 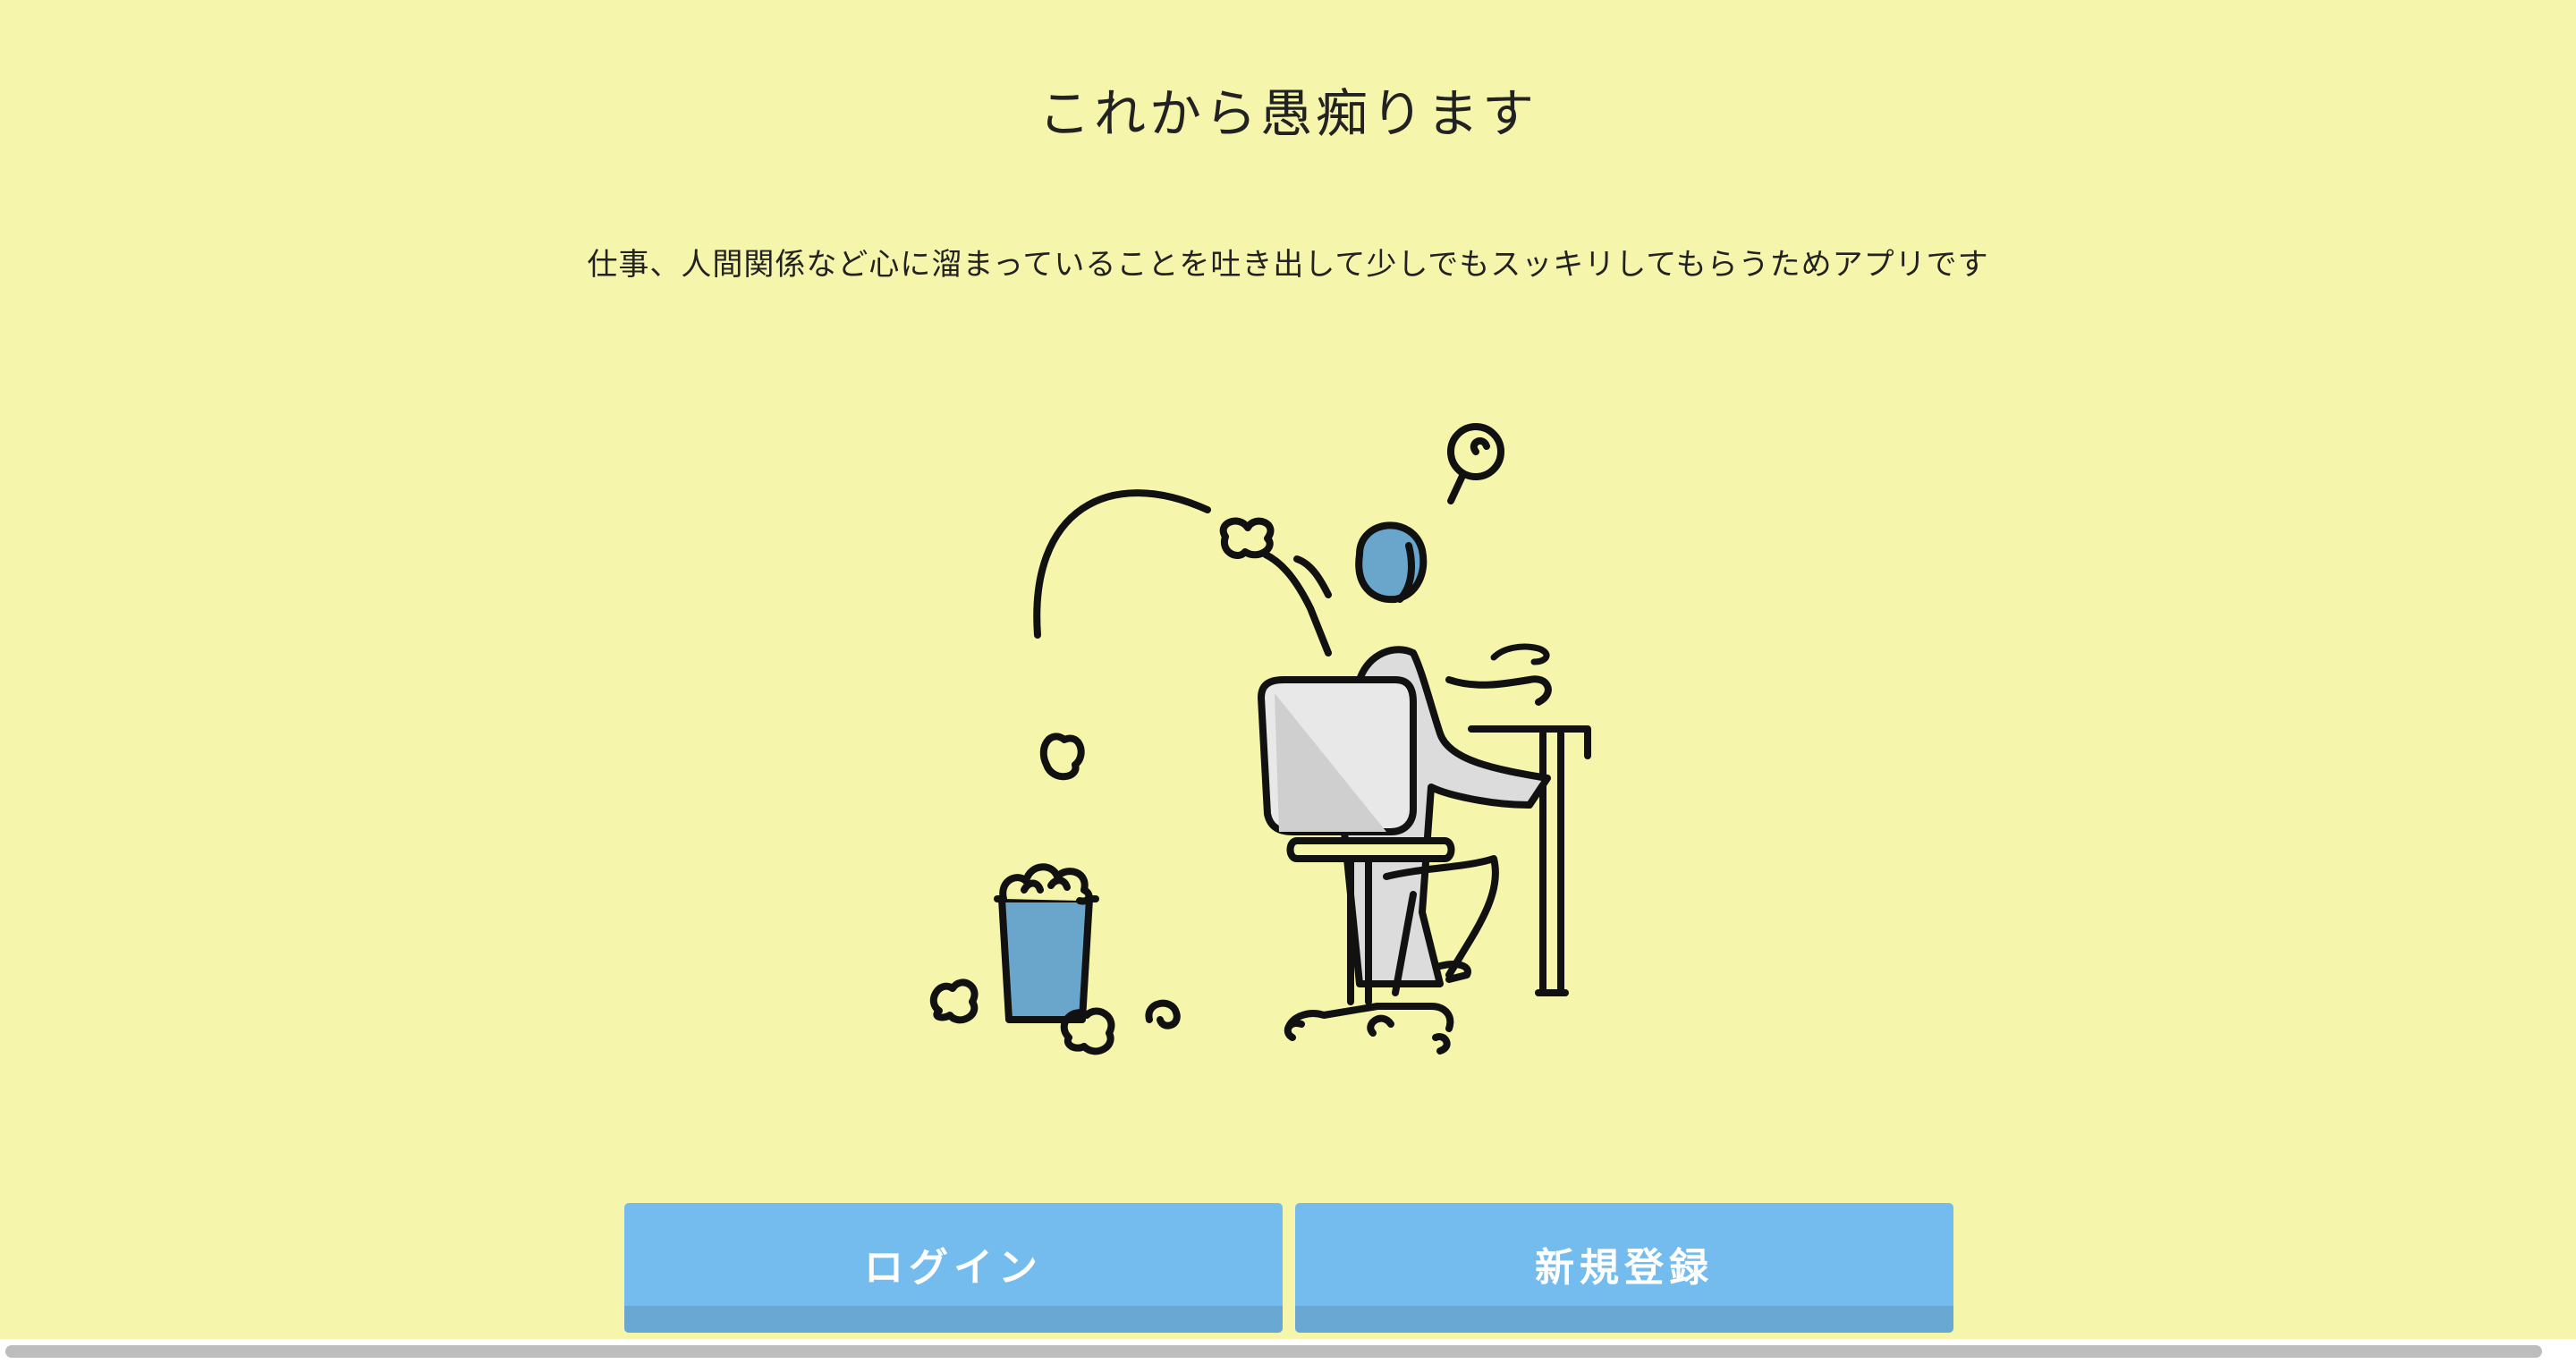 I want to click on page-title: これから愚痴ります, so click(x=1288, y=113).